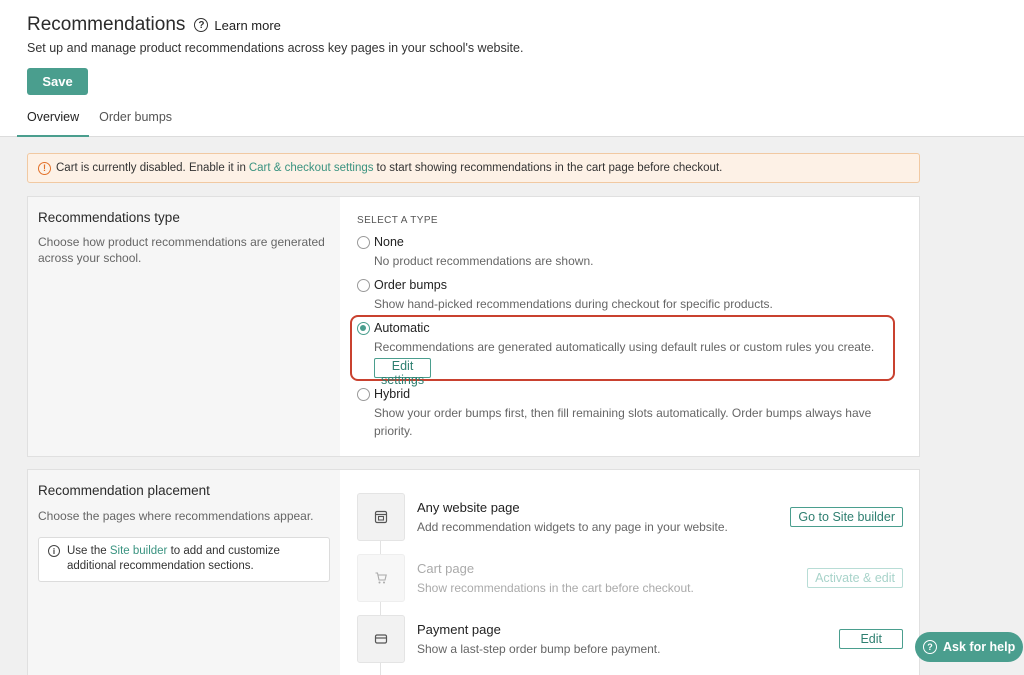 The height and width of the screenshot is (675, 1024). I want to click on page-name: Any website page, so click(468, 507).